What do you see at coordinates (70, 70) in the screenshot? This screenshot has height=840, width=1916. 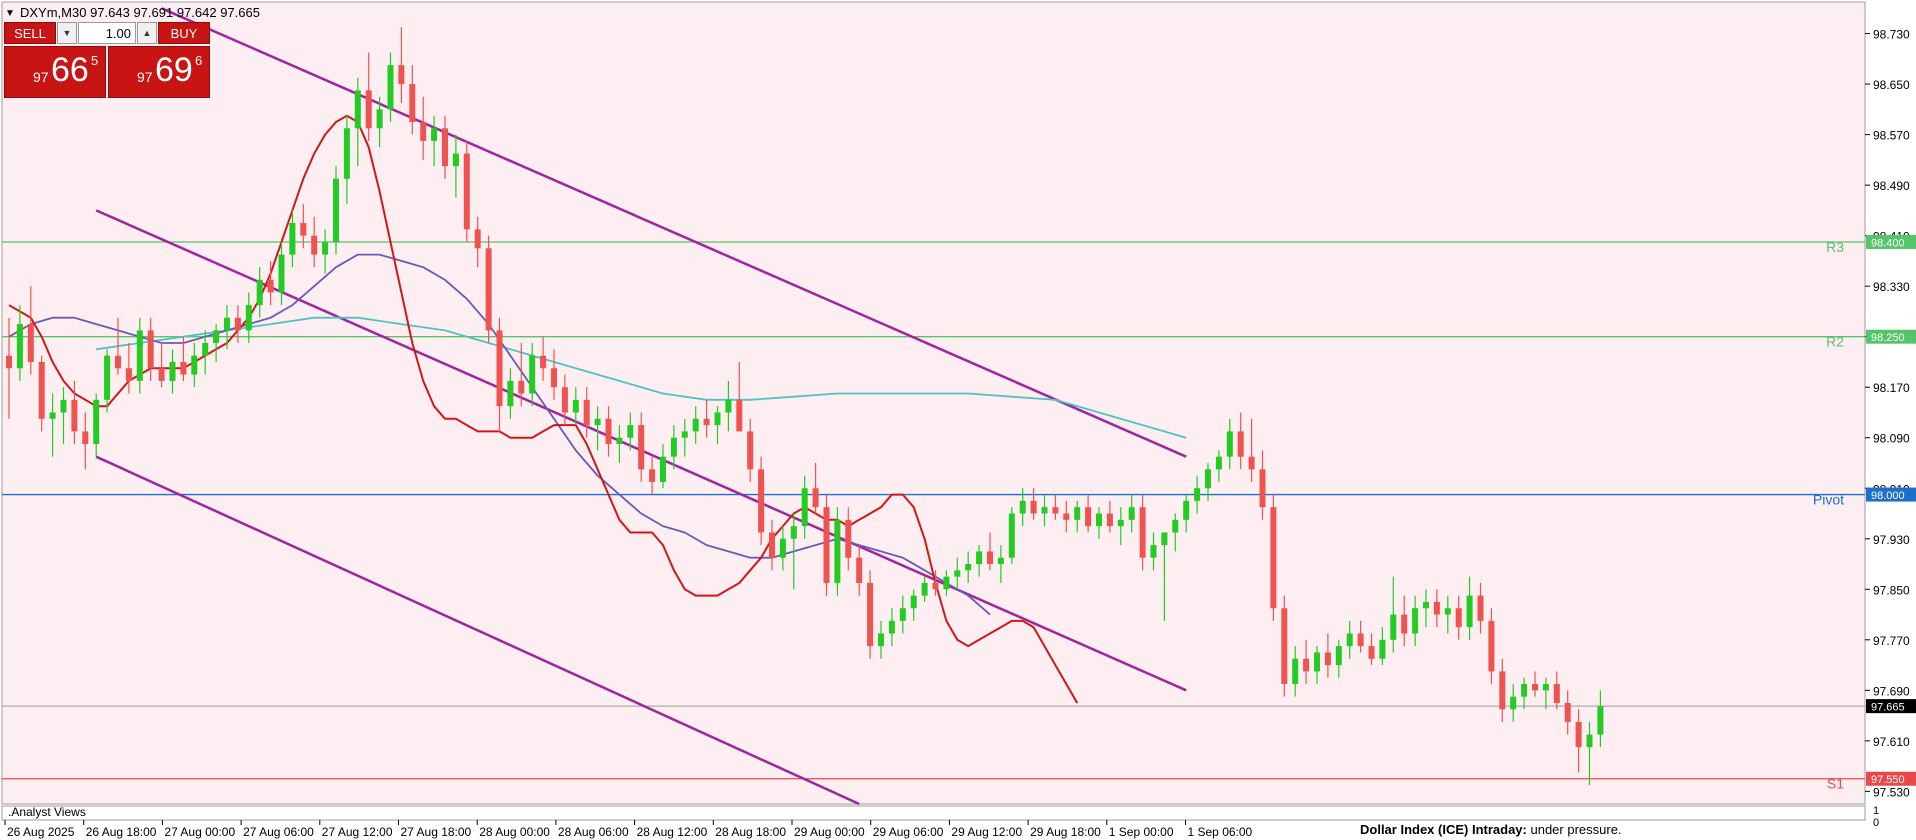 I see `sell-price-main: 66` at bounding box center [70, 70].